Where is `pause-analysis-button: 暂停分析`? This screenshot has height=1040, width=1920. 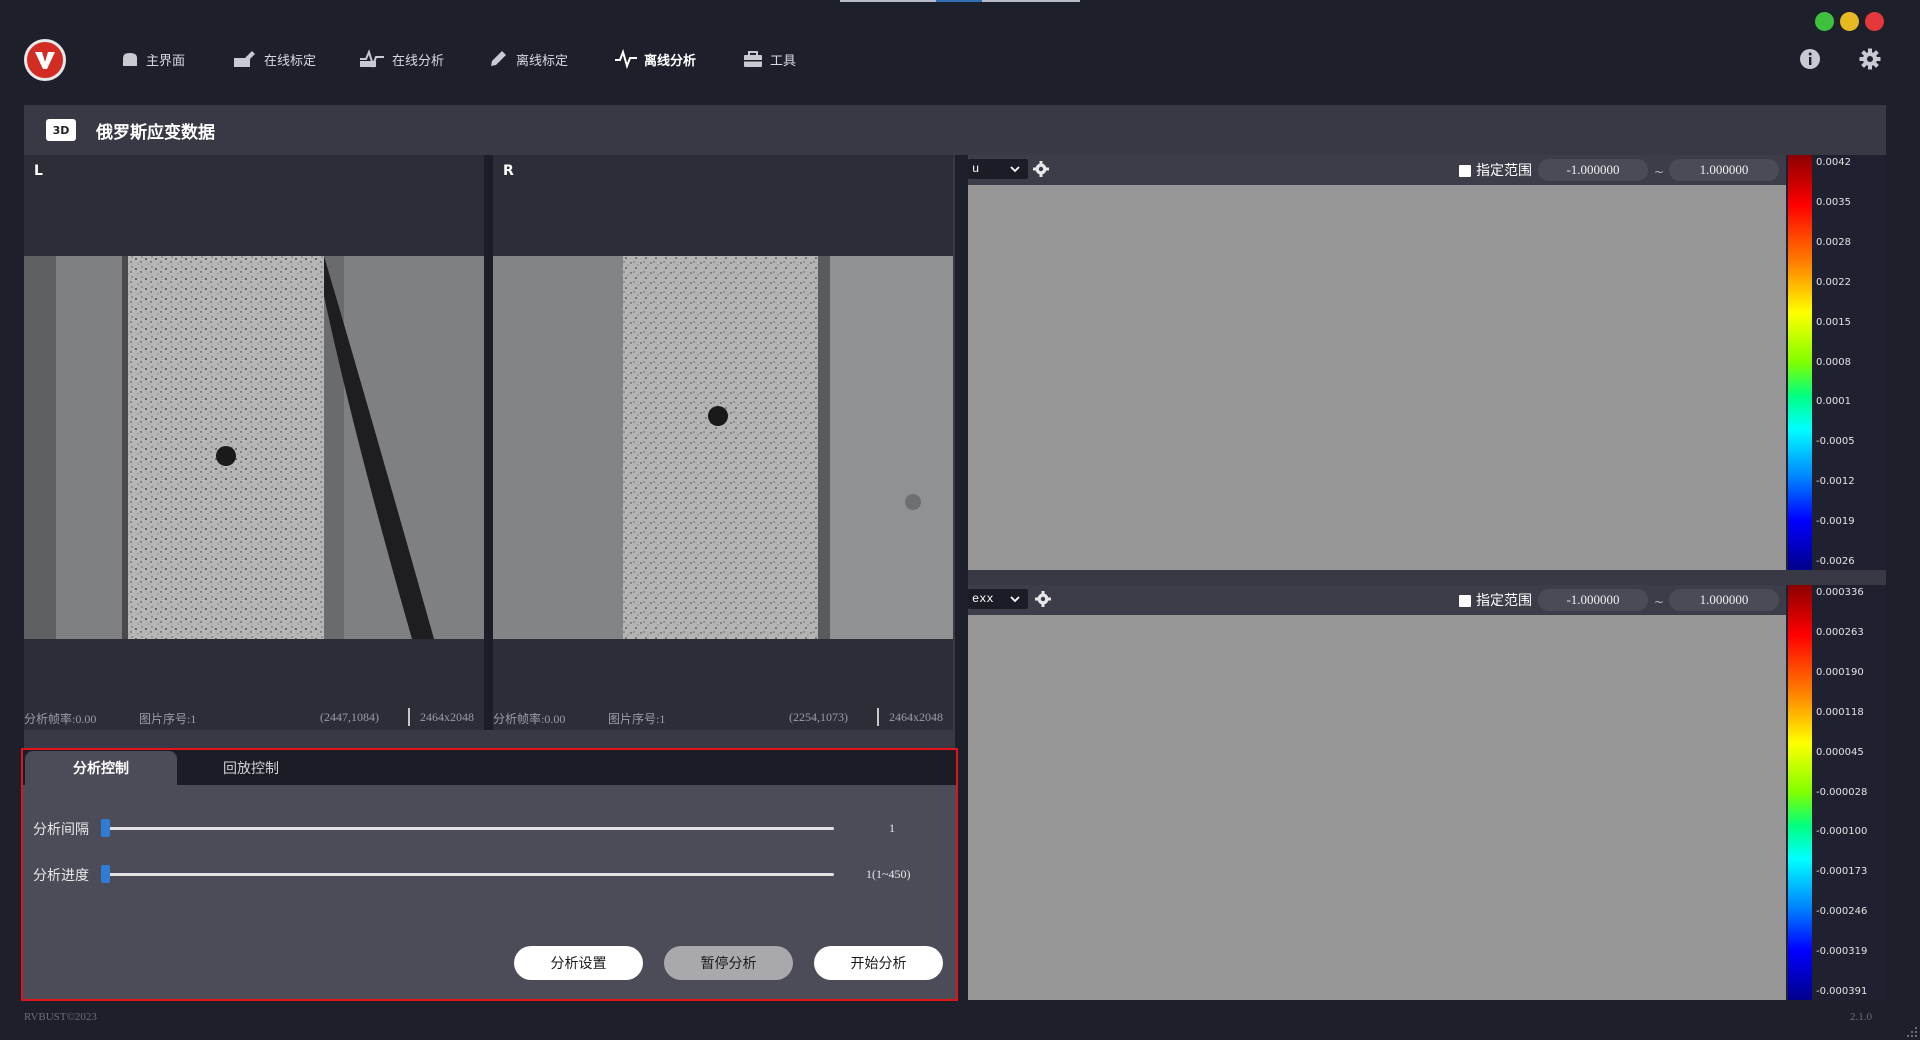 pause-analysis-button: 暂停分析 is located at coordinates (728, 963).